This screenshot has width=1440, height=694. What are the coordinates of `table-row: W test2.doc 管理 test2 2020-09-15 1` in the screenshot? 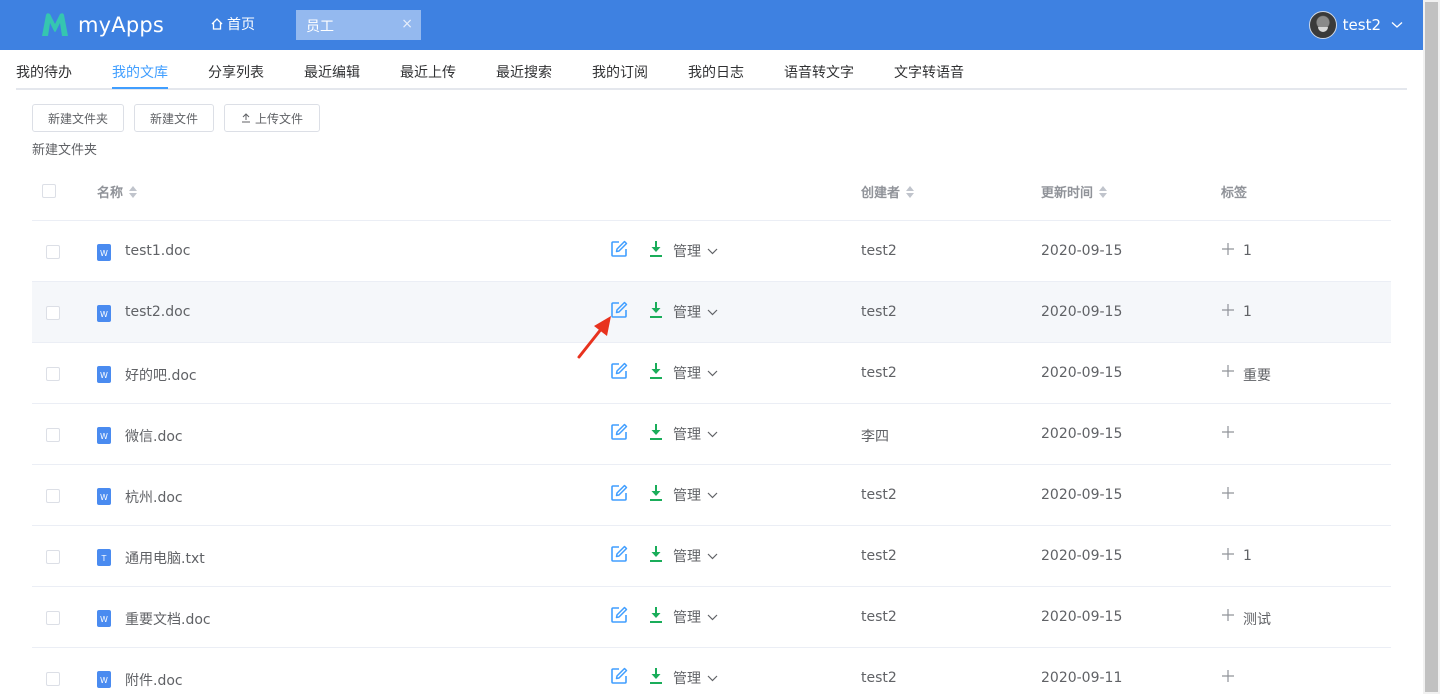 It's located at (711, 312).